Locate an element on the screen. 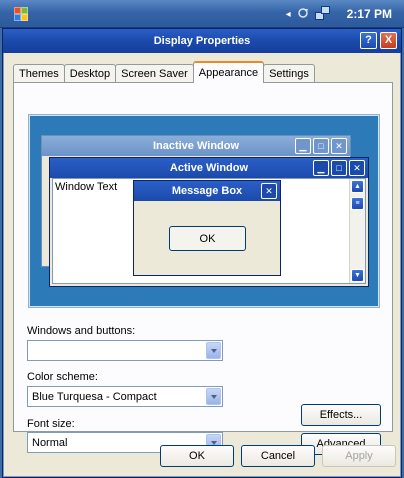  title-bar: Display Properties ? X is located at coordinates (202, 41).